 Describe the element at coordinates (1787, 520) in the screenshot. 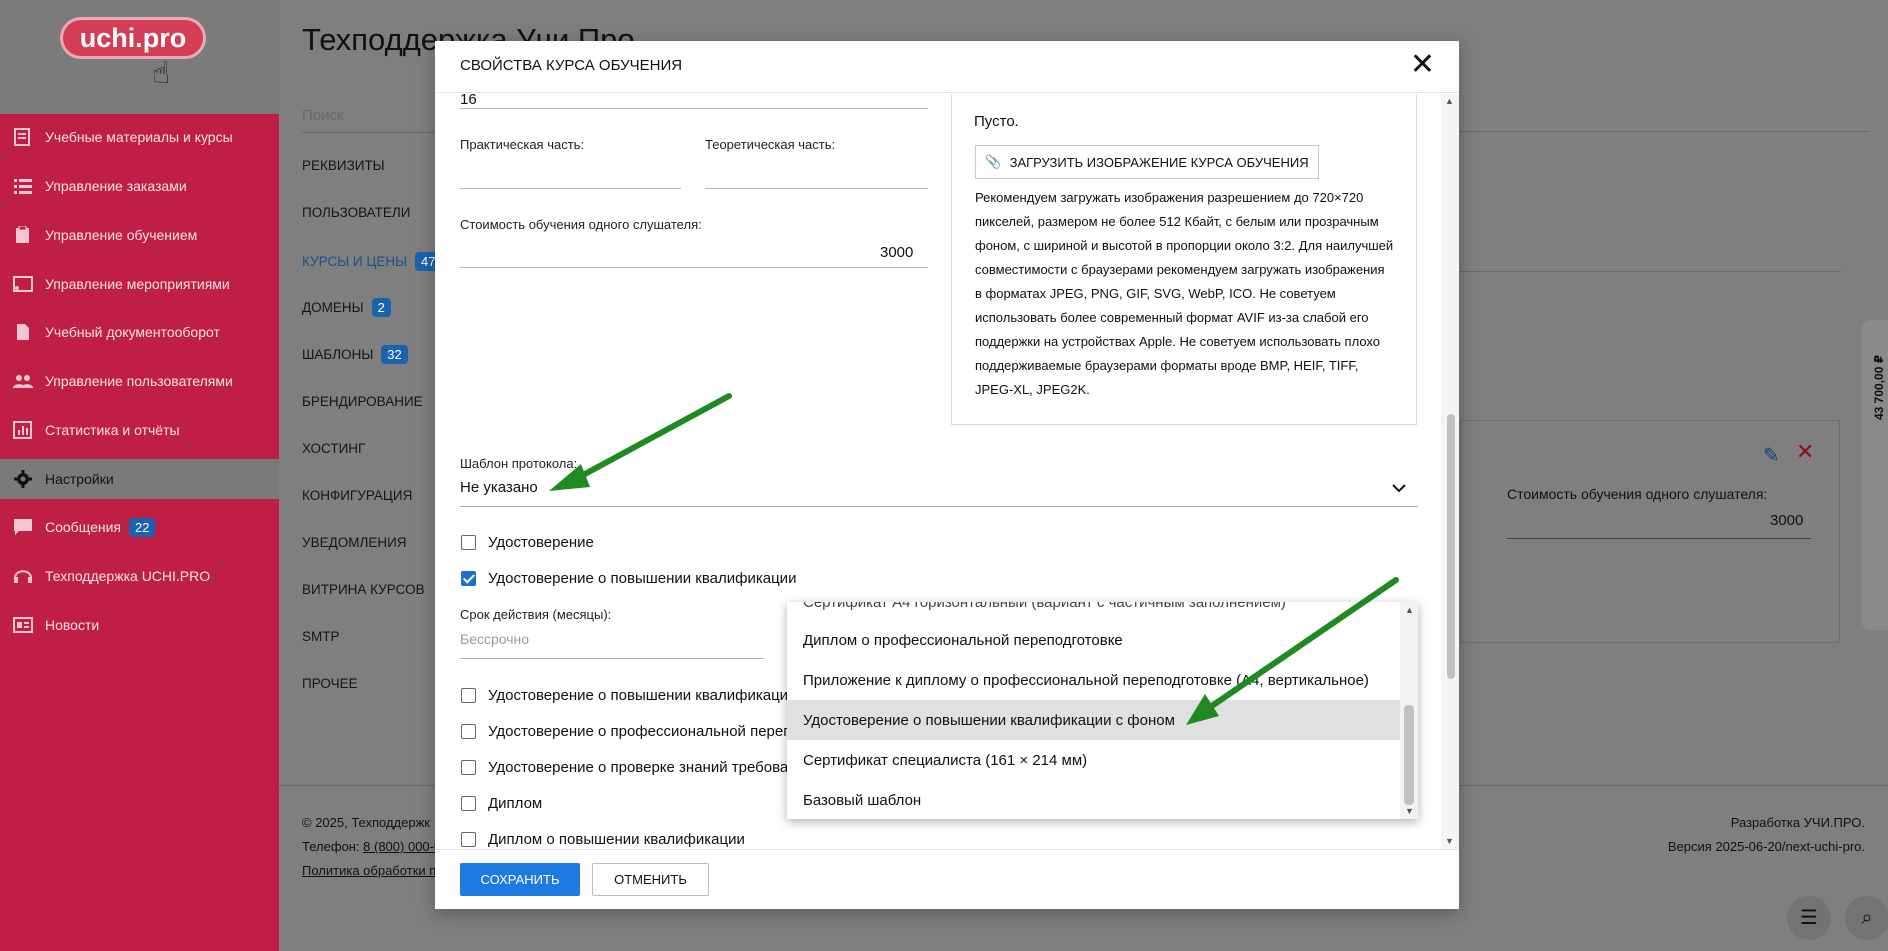

I see `card-cost-value: 3000` at that location.